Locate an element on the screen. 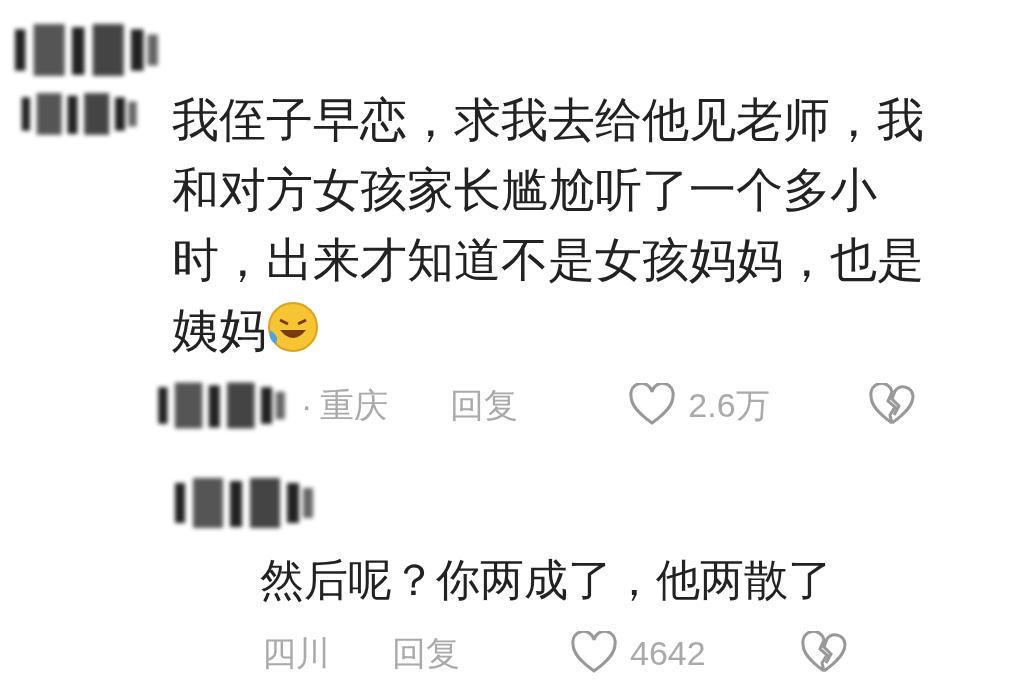 The image size is (1024, 682). like-count: 2.6万 is located at coordinates (729, 405).